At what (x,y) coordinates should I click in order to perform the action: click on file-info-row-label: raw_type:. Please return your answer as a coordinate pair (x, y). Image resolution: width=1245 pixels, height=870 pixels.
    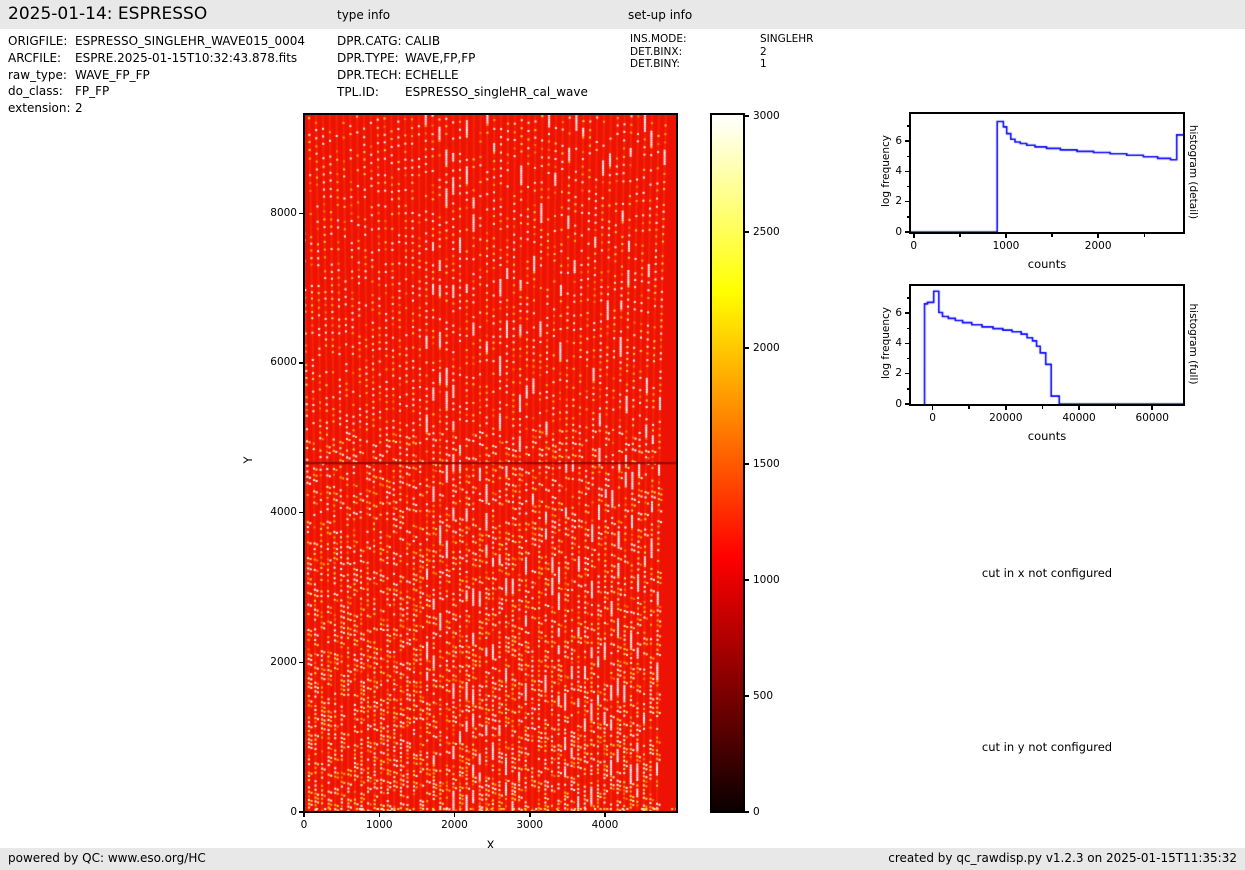
    Looking at the image, I should click on (37, 74).